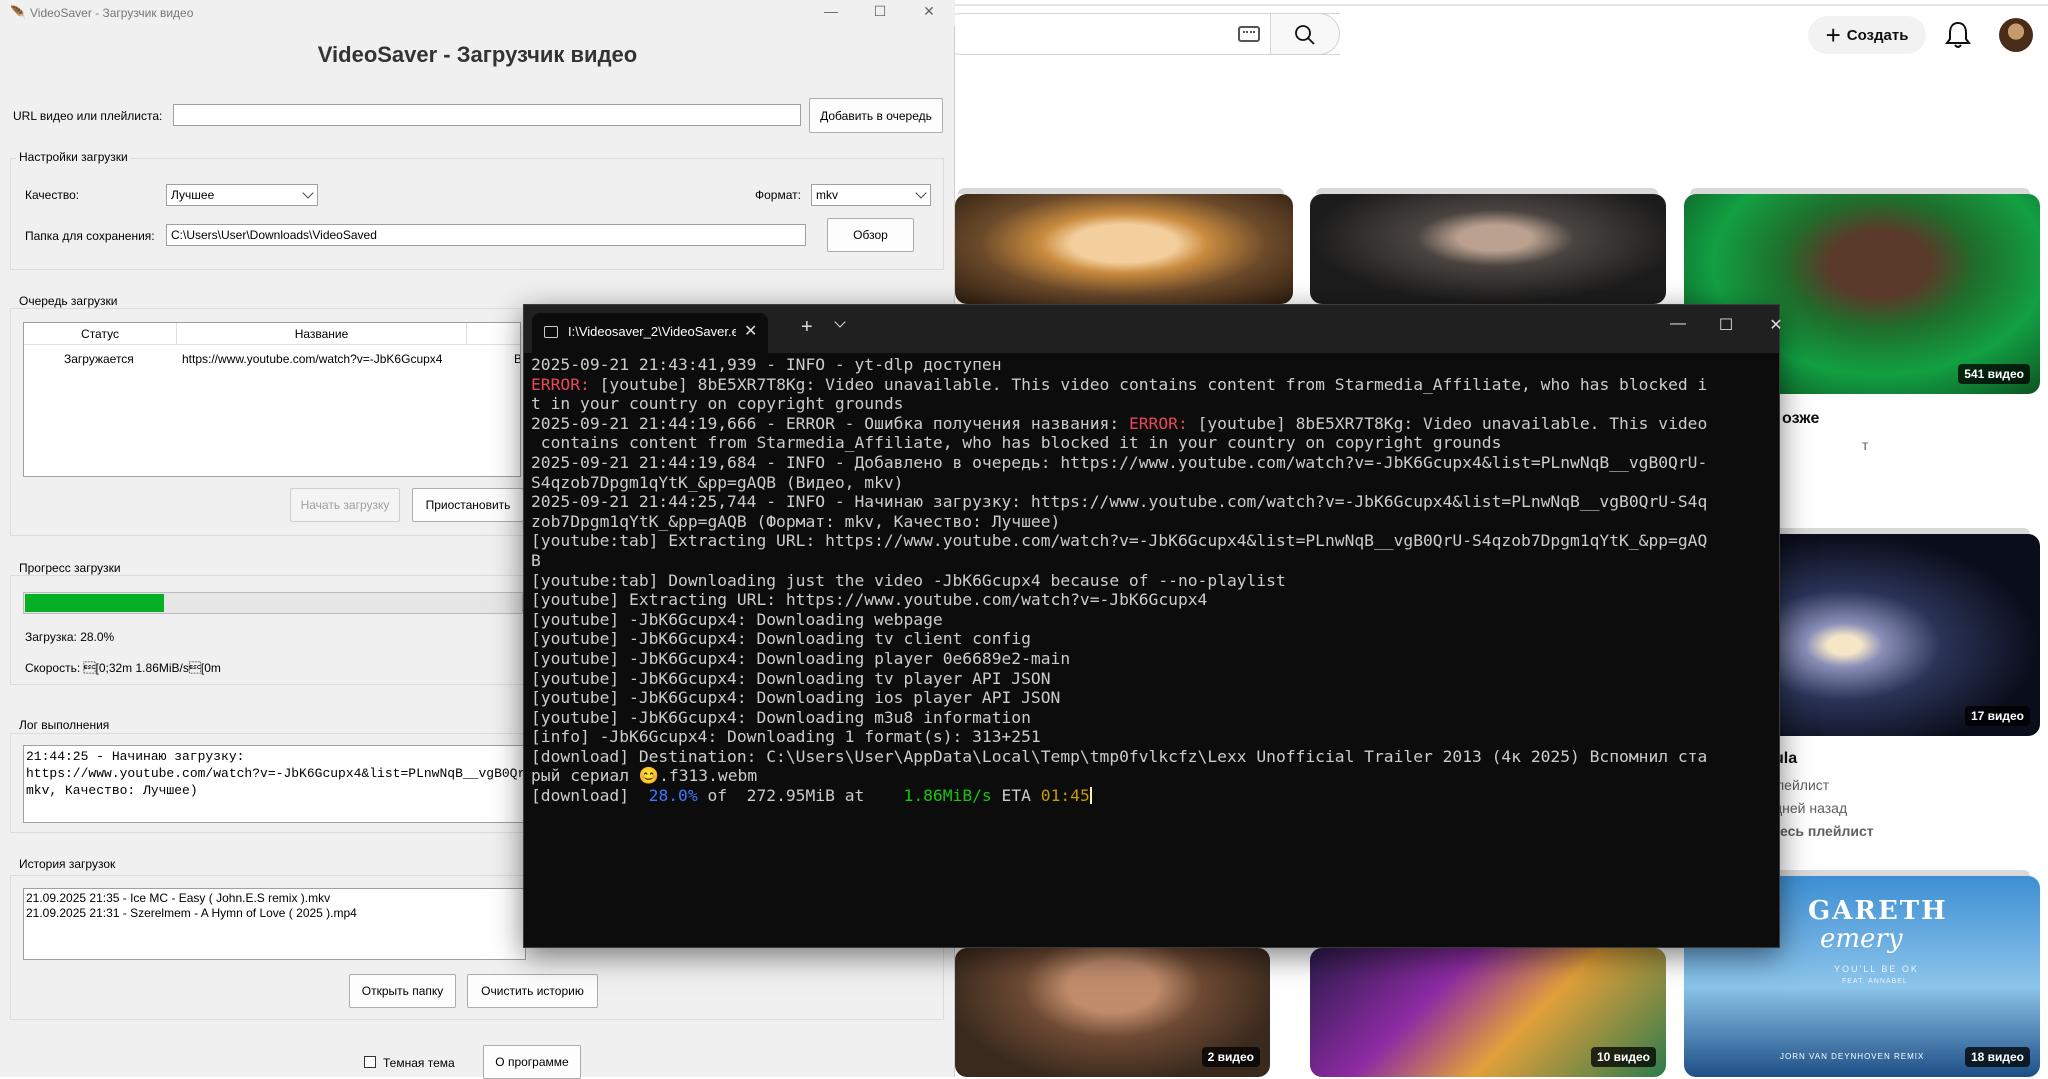 This screenshot has height=1079, width=2048. What do you see at coordinates (1803, 785) in the screenshot?
I see `playlist-meta: лейлист` at bounding box center [1803, 785].